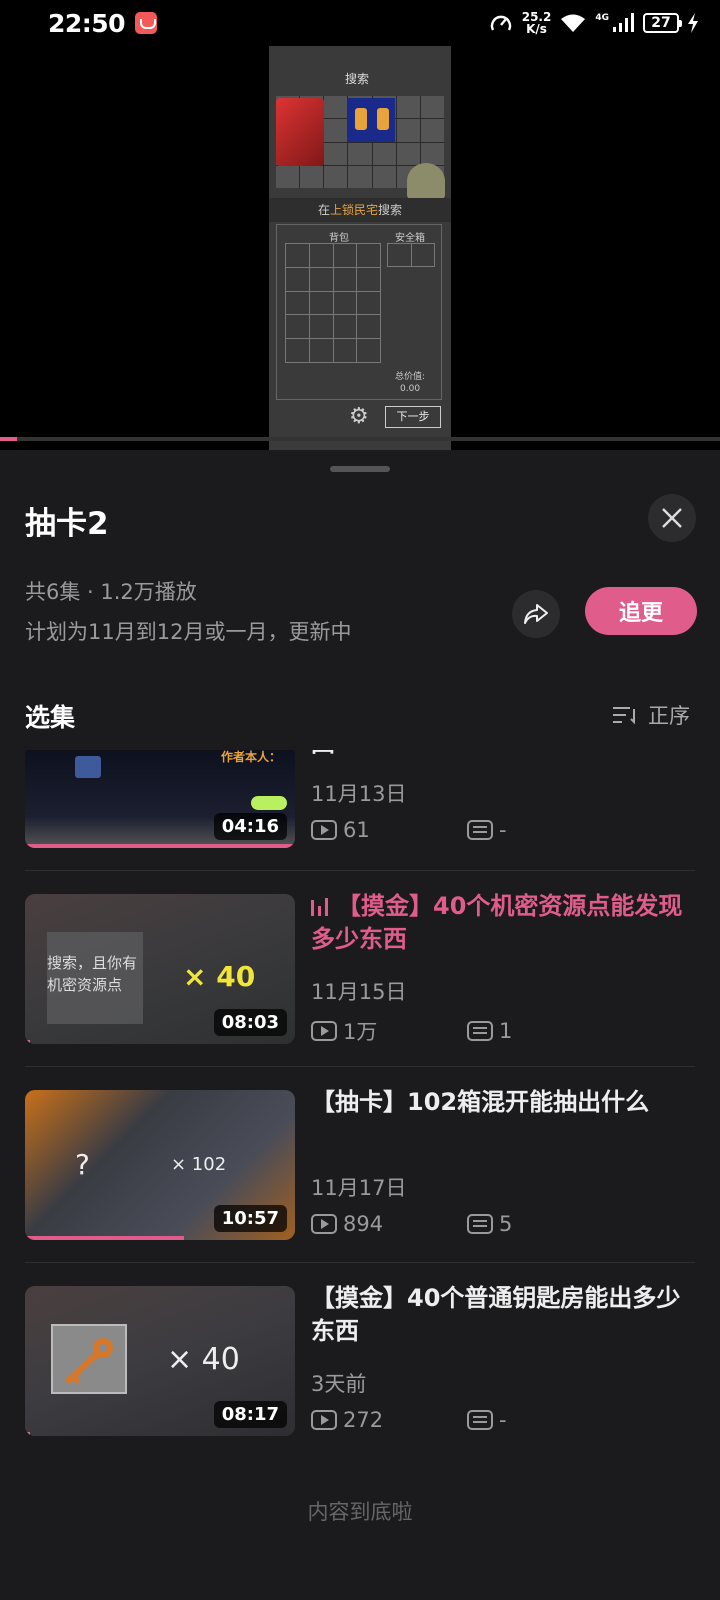 The image size is (720, 1600). What do you see at coordinates (339, 1384) in the screenshot?
I see `episode-date: 3天前` at bounding box center [339, 1384].